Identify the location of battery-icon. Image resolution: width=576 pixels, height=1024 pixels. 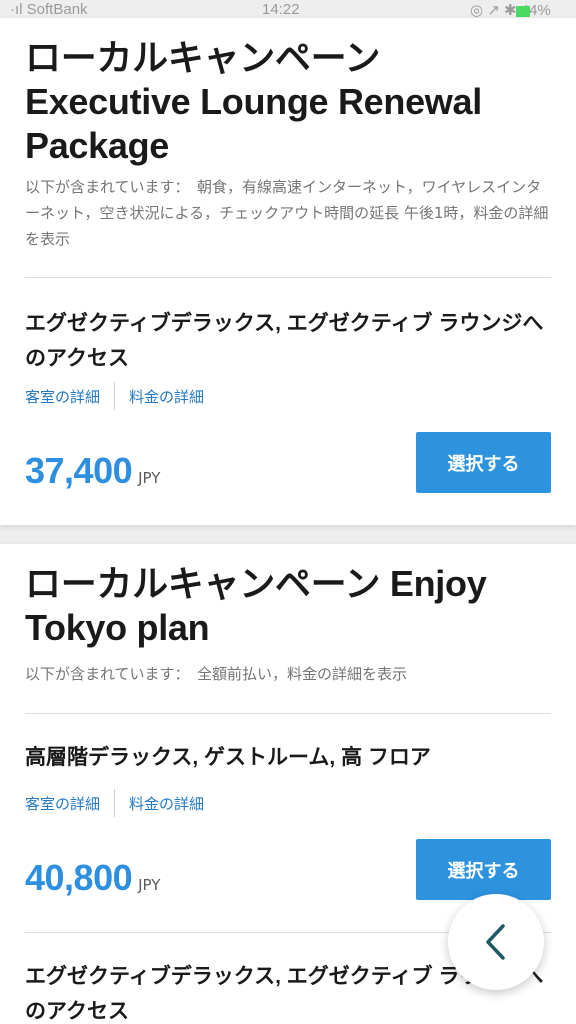
(523, 11).